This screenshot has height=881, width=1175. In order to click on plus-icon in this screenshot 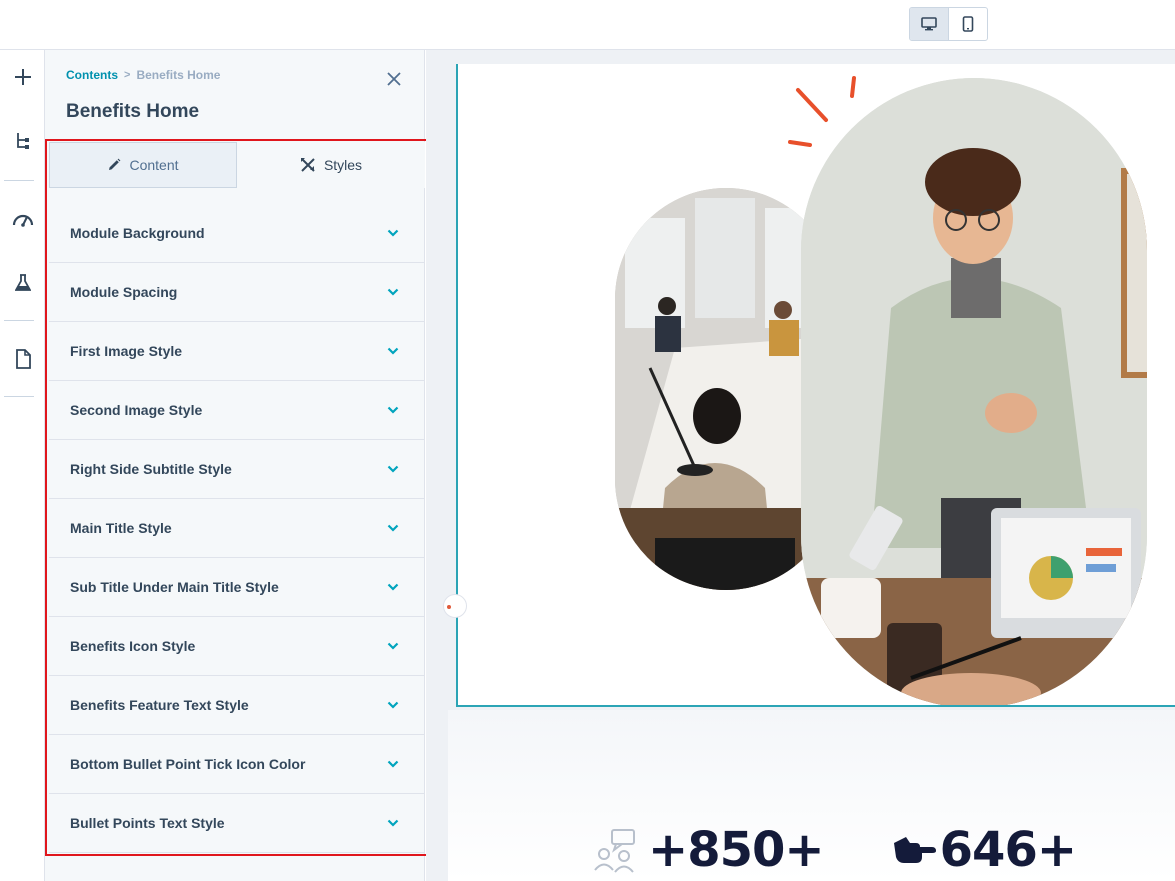, I will do `click(22, 77)`.